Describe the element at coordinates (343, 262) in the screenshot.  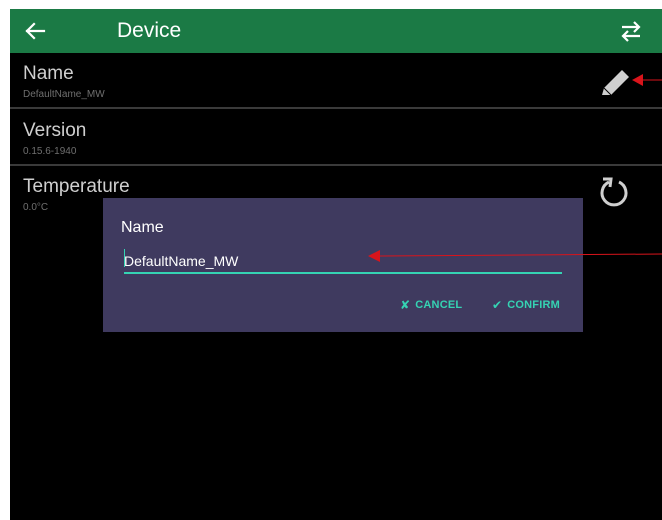
I see `name-input` at that location.